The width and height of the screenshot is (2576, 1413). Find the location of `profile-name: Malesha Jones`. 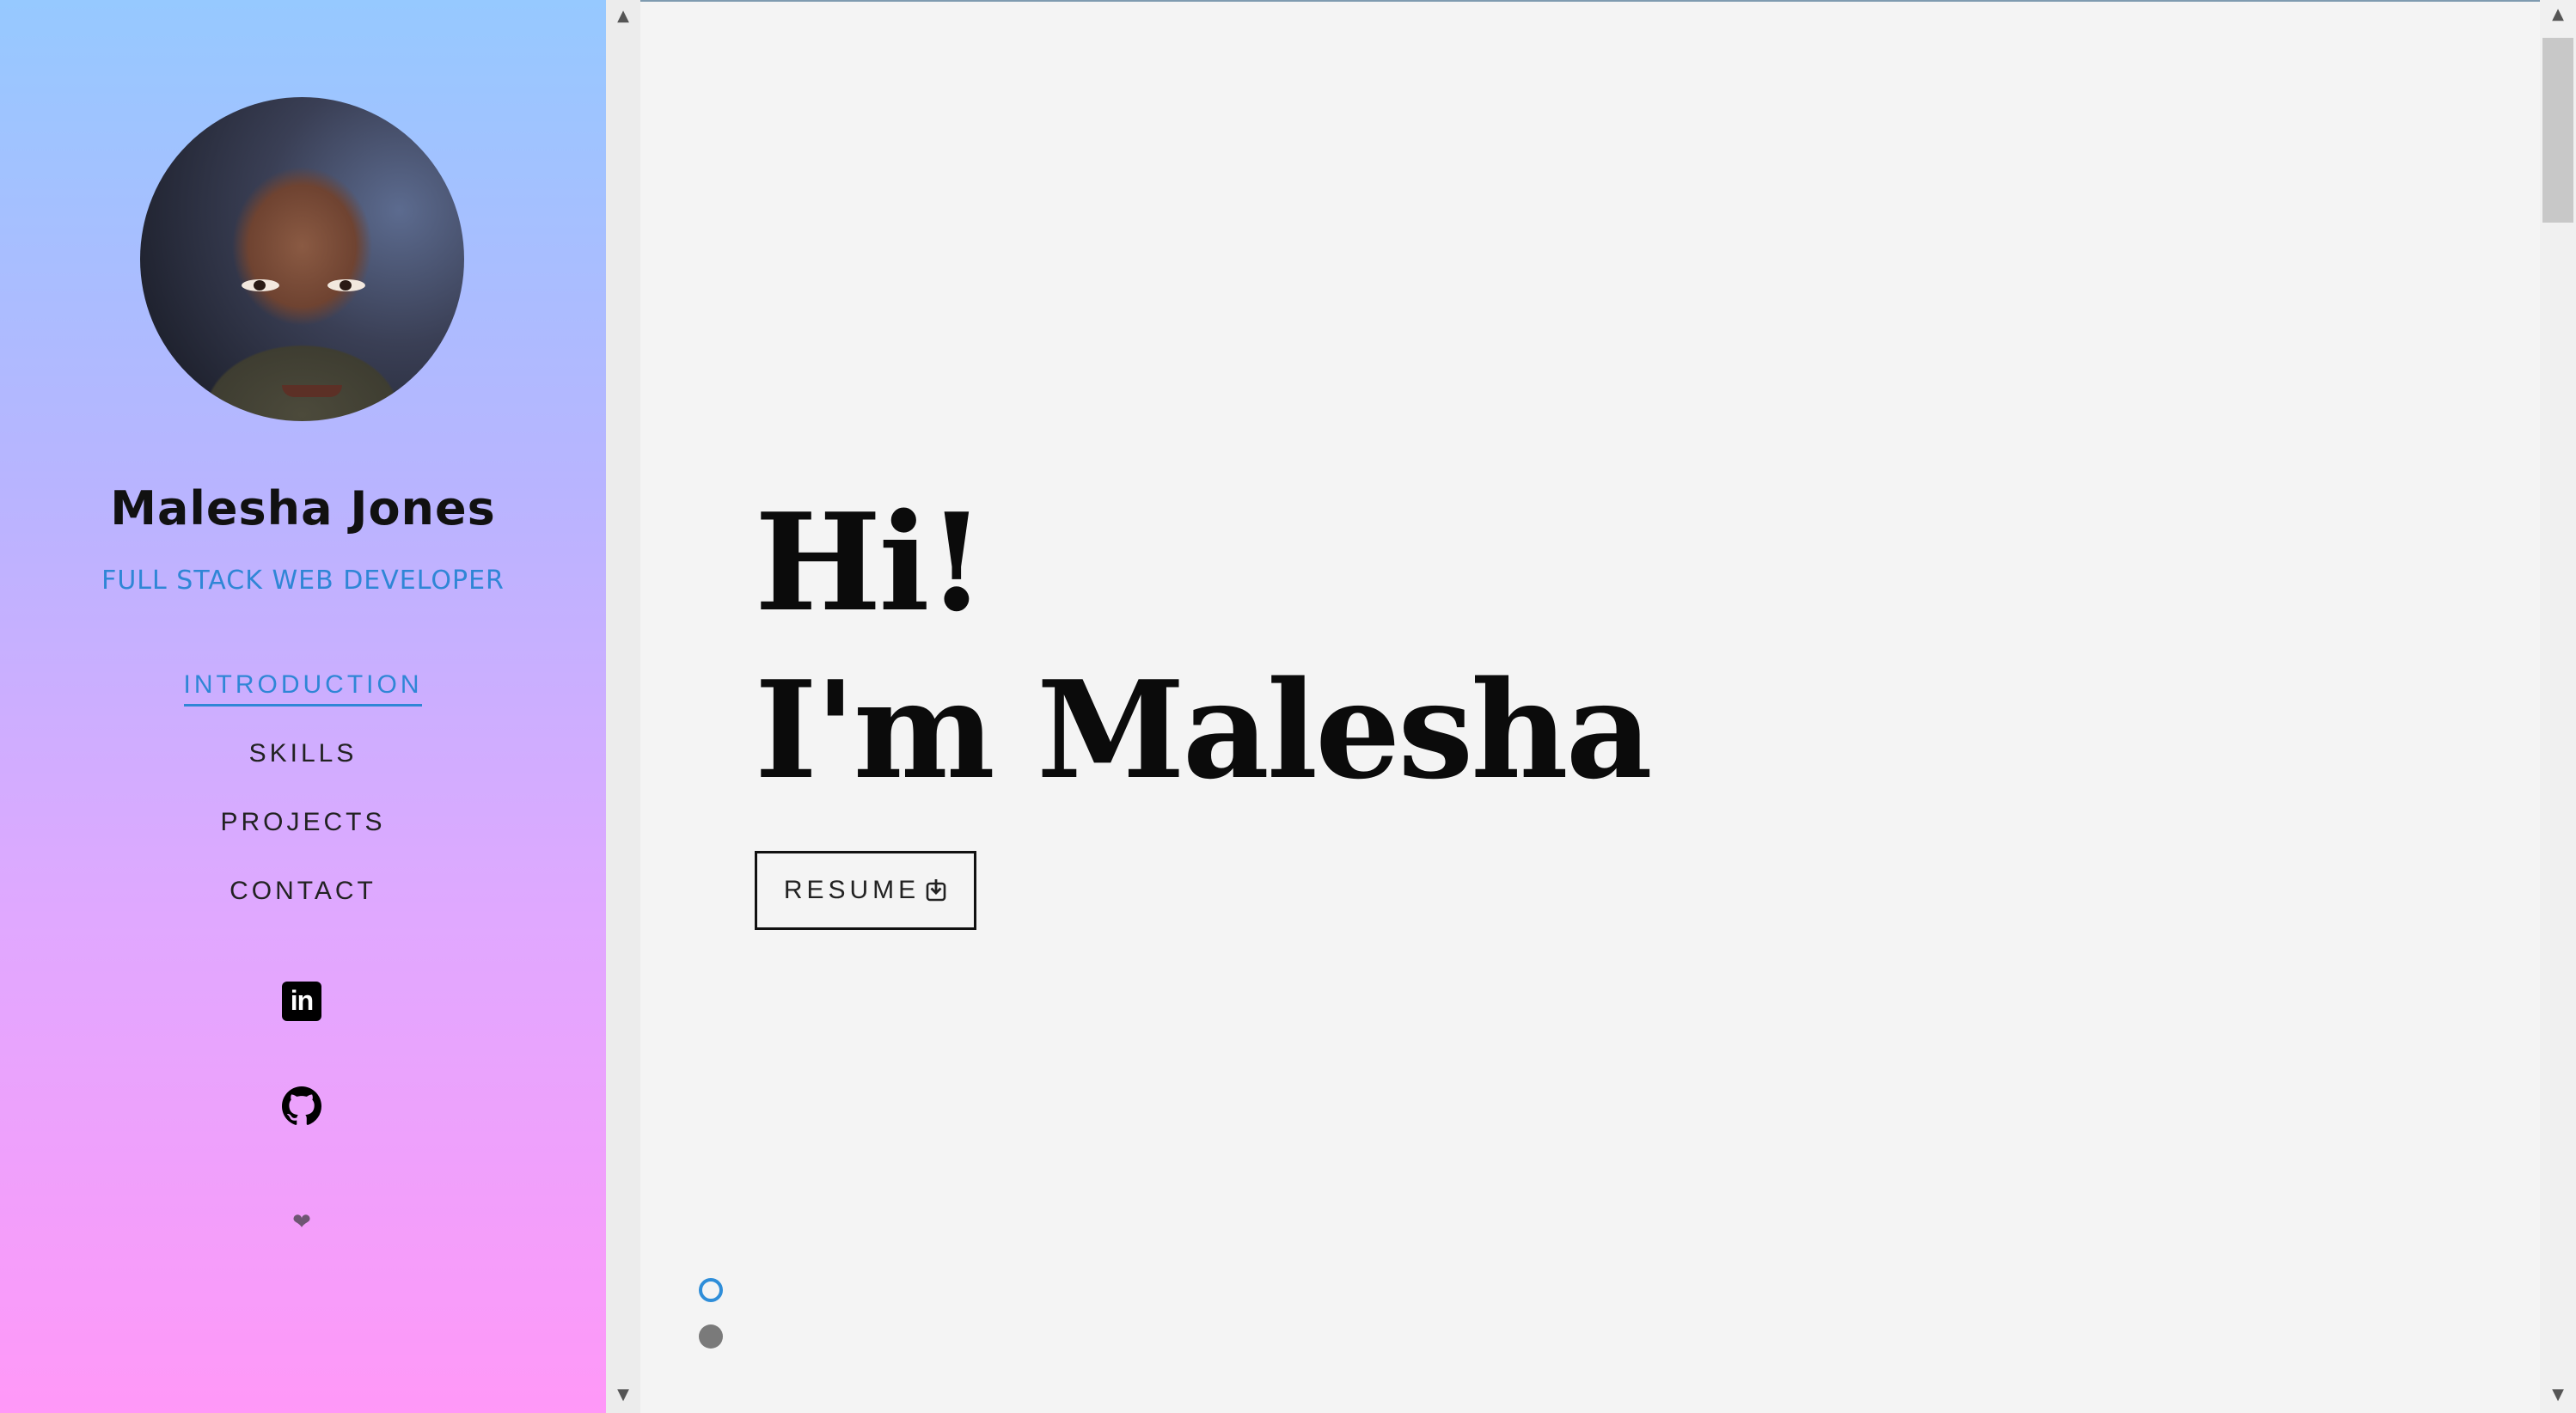

profile-name: Malesha Jones is located at coordinates (303, 508).